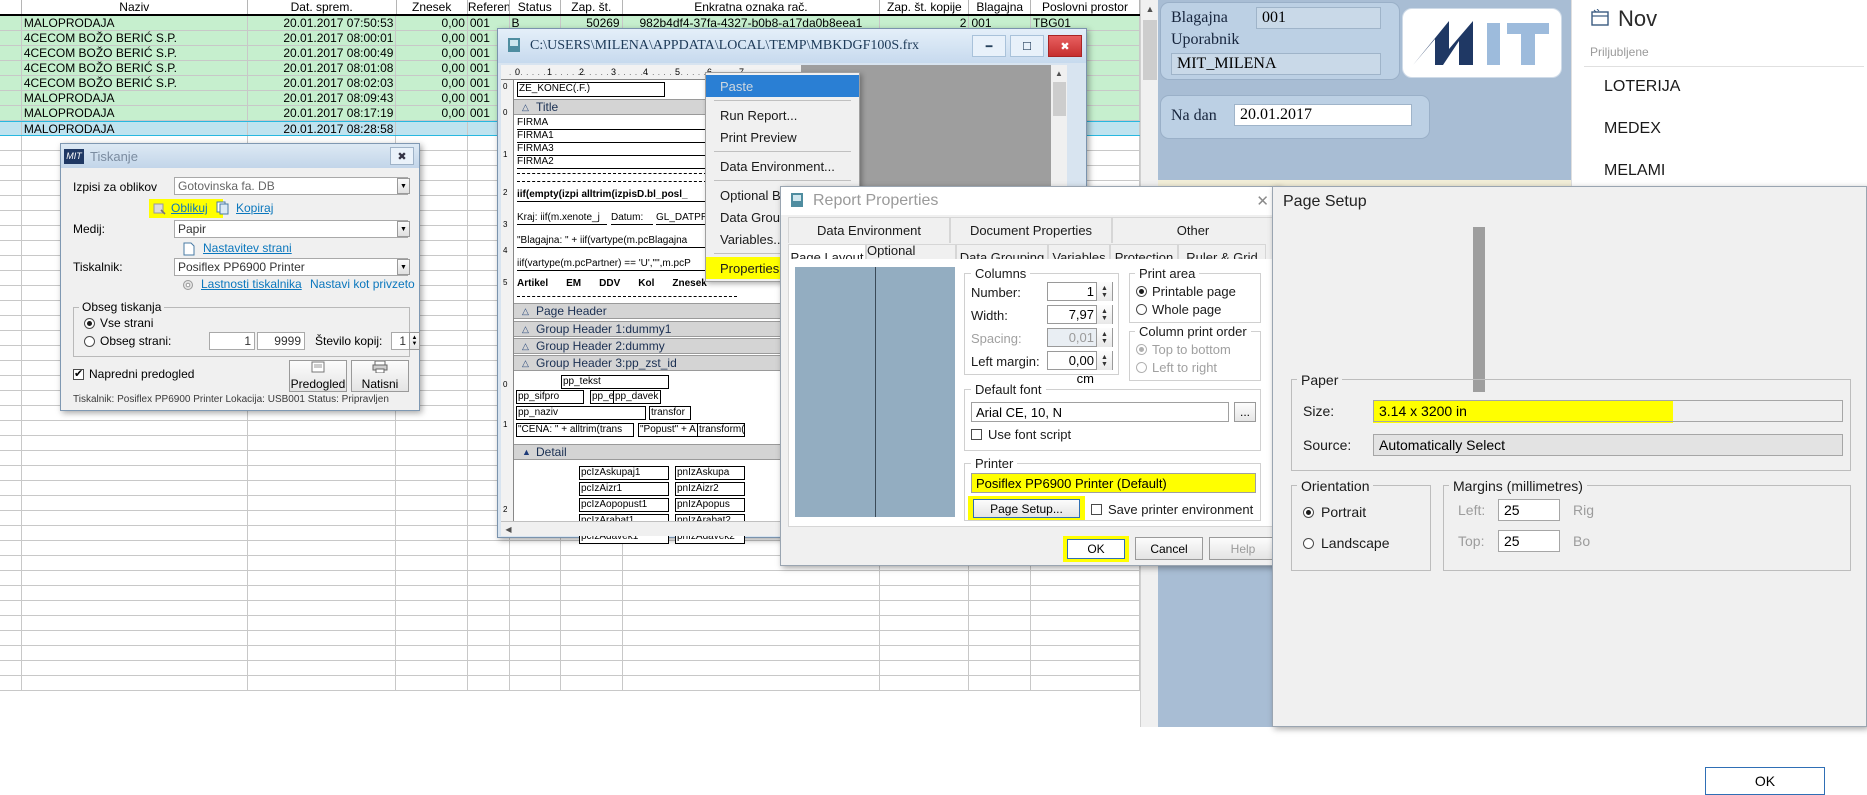  Describe the element at coordinates (1323, 115) in the screenshot. I see `nadan-value: 20.01.2017` at that location.